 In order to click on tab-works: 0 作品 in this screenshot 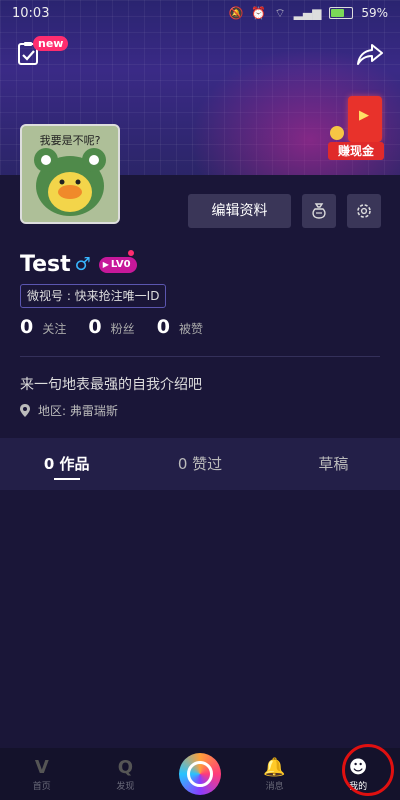, I will do `click(66, 464)`.